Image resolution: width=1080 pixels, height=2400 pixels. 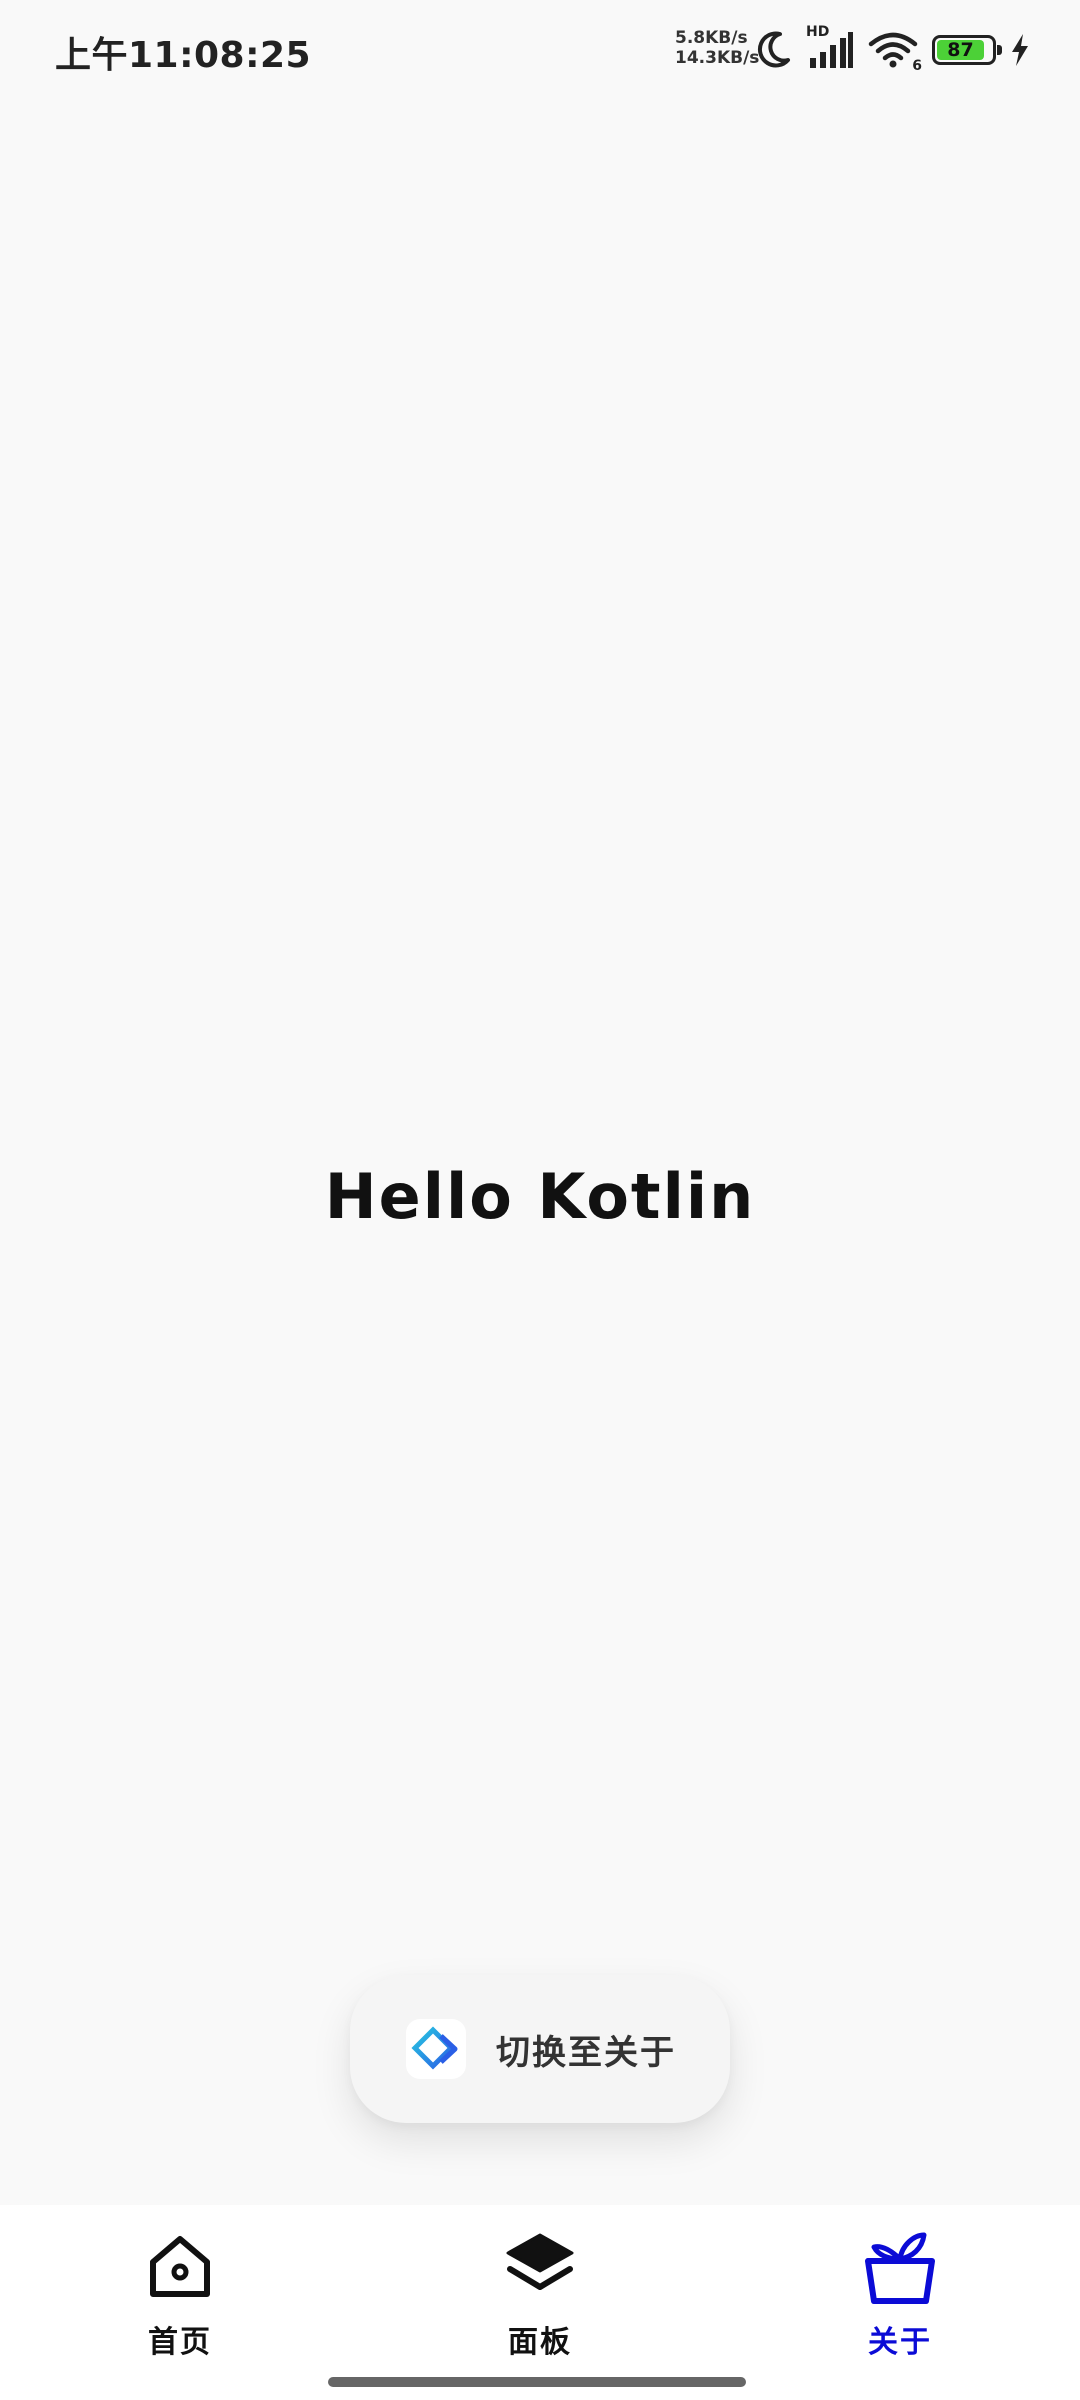 I want to click on main-title: Hello Kotlin, so click(x=540, y=1196).